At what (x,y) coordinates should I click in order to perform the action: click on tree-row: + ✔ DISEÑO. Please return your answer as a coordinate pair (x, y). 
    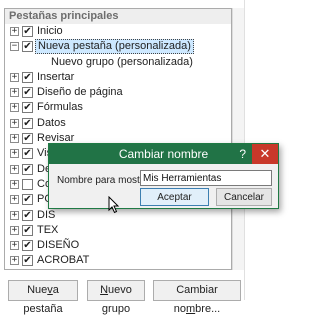
    Looking at the image, I should click on (118, 245).